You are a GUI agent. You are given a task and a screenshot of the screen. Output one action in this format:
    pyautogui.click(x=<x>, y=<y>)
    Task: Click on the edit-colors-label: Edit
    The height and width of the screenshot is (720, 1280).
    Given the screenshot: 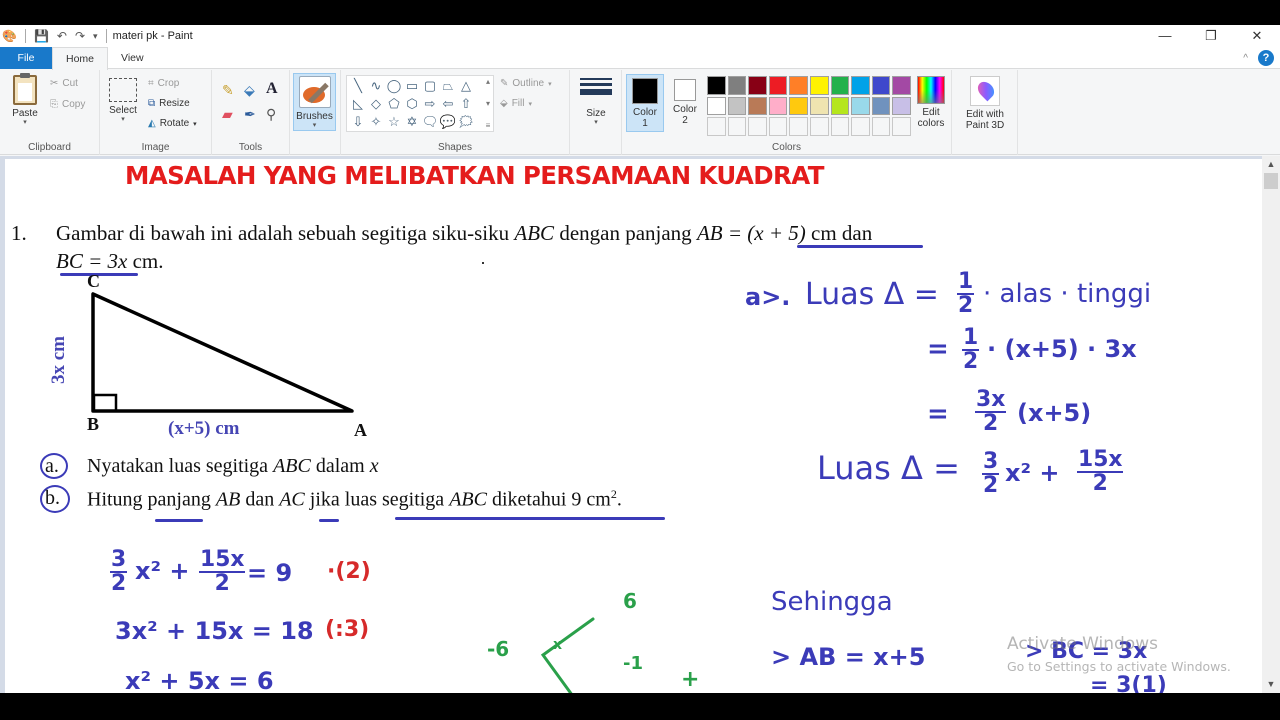 What is the action you would take?
    pyautogui.click(x=931, y=112)
    